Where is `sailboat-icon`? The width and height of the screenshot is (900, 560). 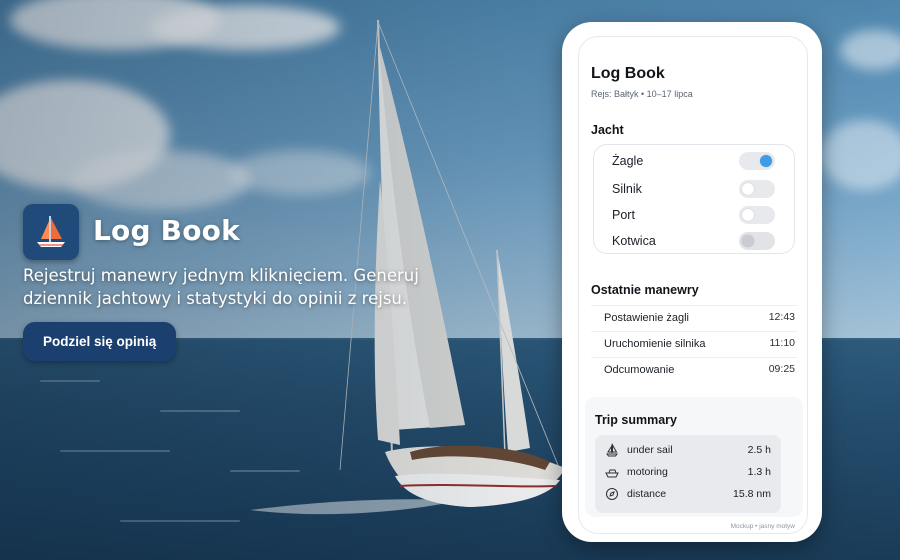 sailboat-icon is located at coordinates (51, 231).